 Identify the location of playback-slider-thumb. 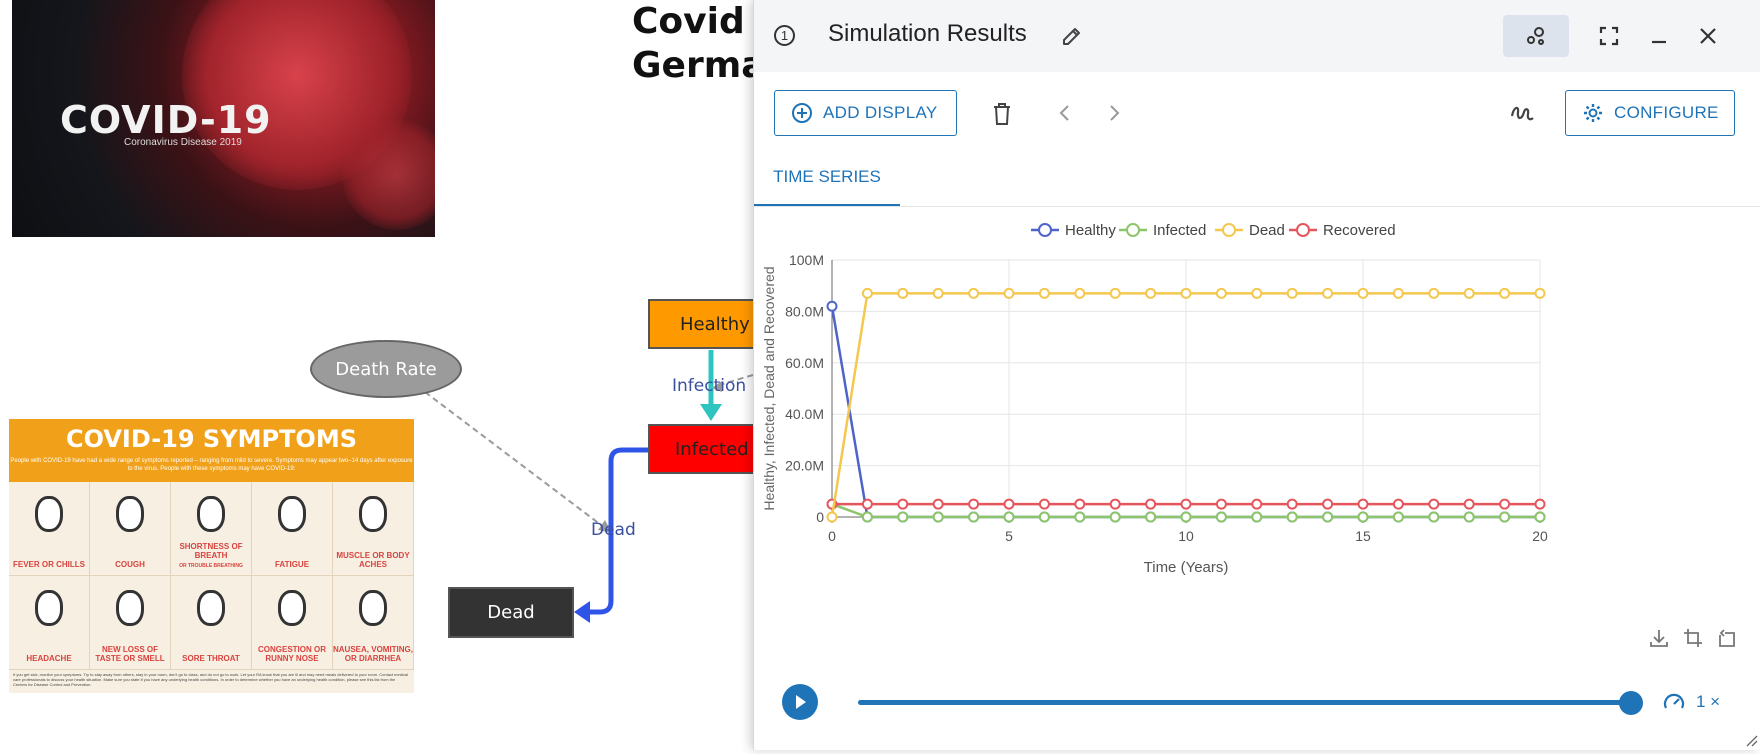
(1631, 703).